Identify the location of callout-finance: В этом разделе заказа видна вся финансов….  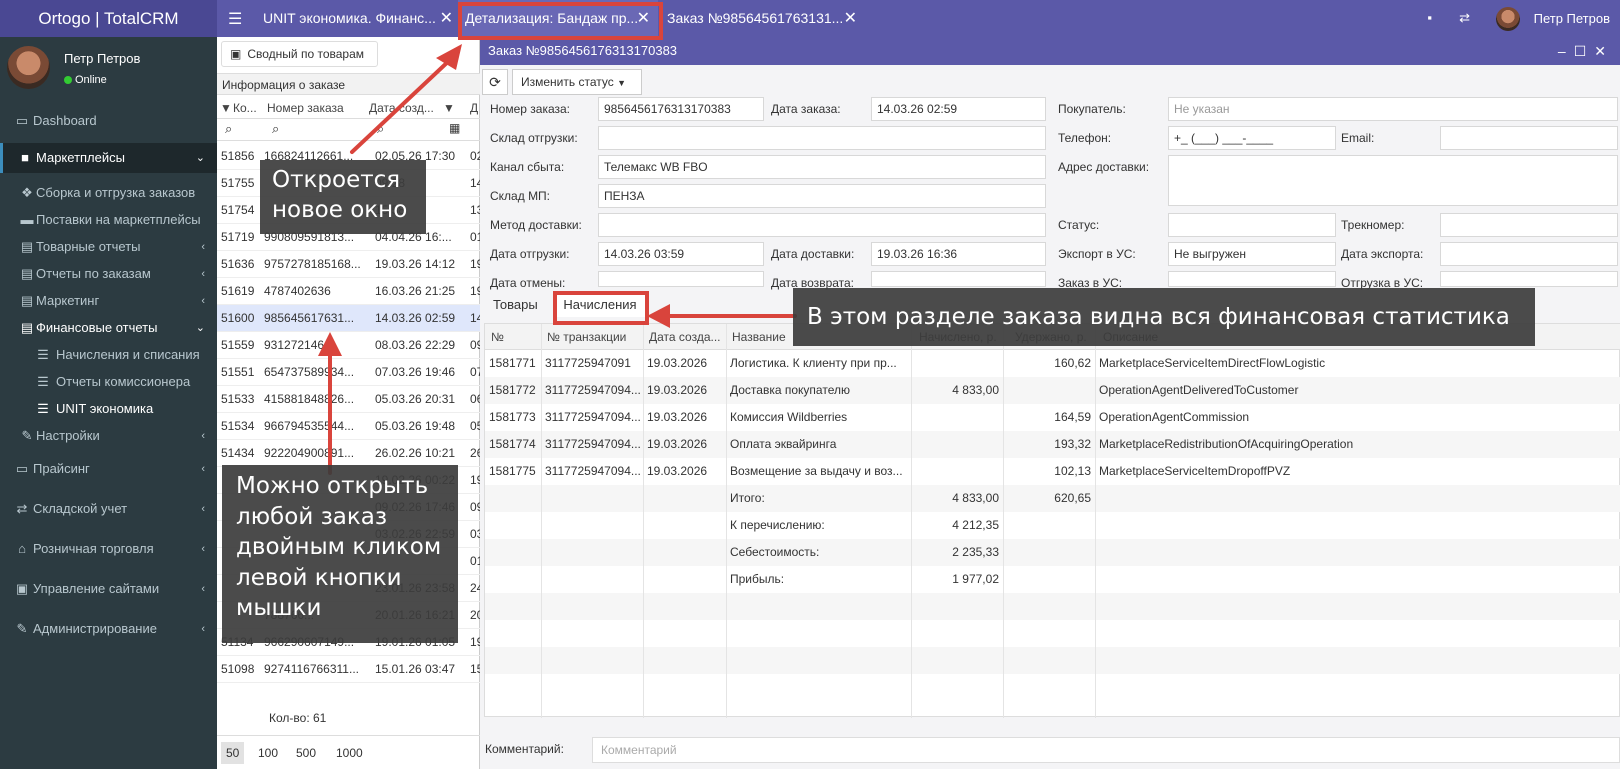
(1164, 317).